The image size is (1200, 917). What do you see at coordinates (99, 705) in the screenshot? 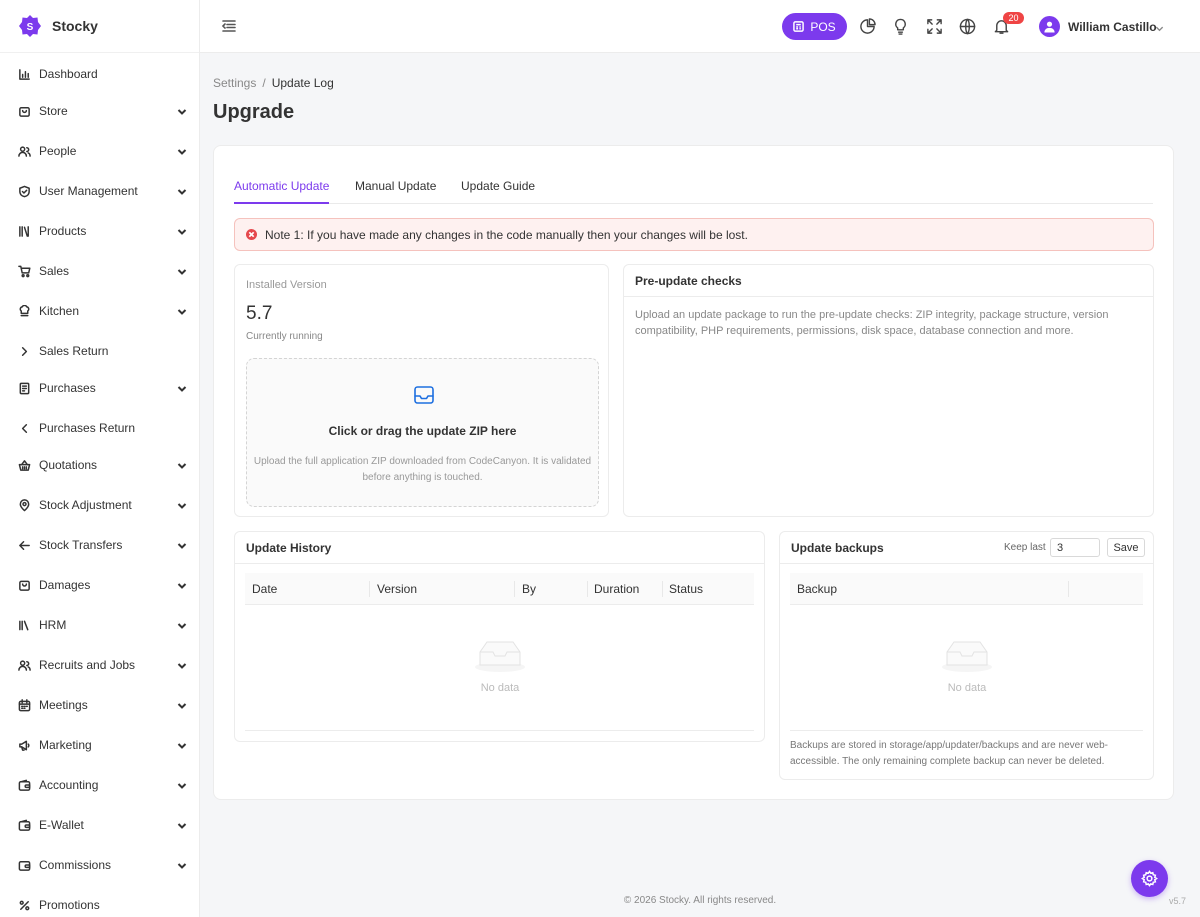
I see `sidebar-item-meetings: Meetings` at bounding box center [99, 705].